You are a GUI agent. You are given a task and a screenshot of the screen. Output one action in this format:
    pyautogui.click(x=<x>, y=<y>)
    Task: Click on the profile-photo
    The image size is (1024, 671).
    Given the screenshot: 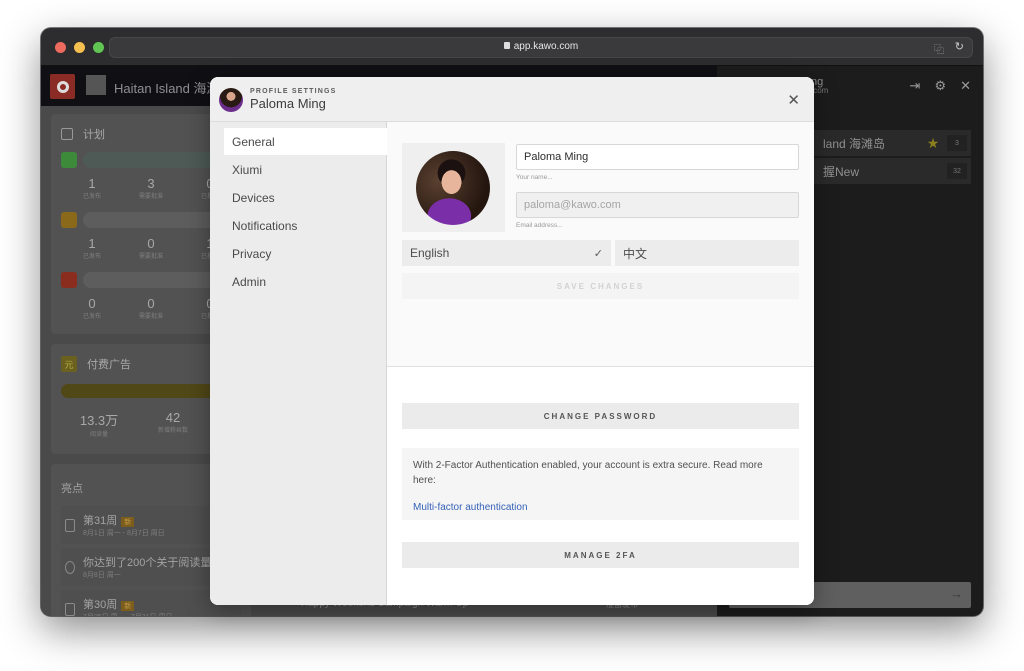 What is the action you would take?
    pyautogui.click(x=453, y=188)
    